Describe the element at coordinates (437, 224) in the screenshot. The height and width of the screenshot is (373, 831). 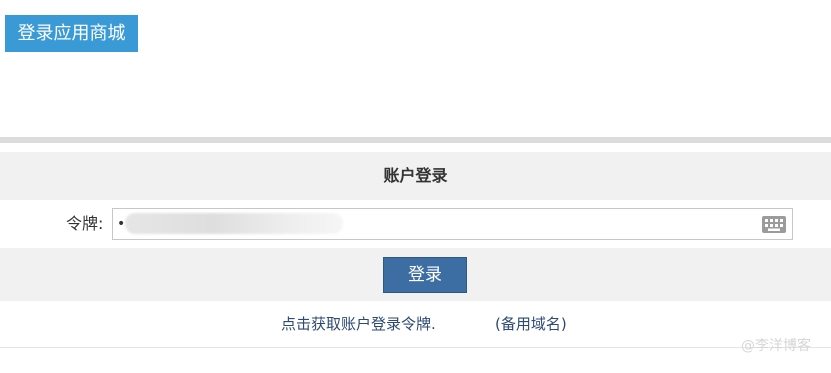
I see `token-input` at that location.